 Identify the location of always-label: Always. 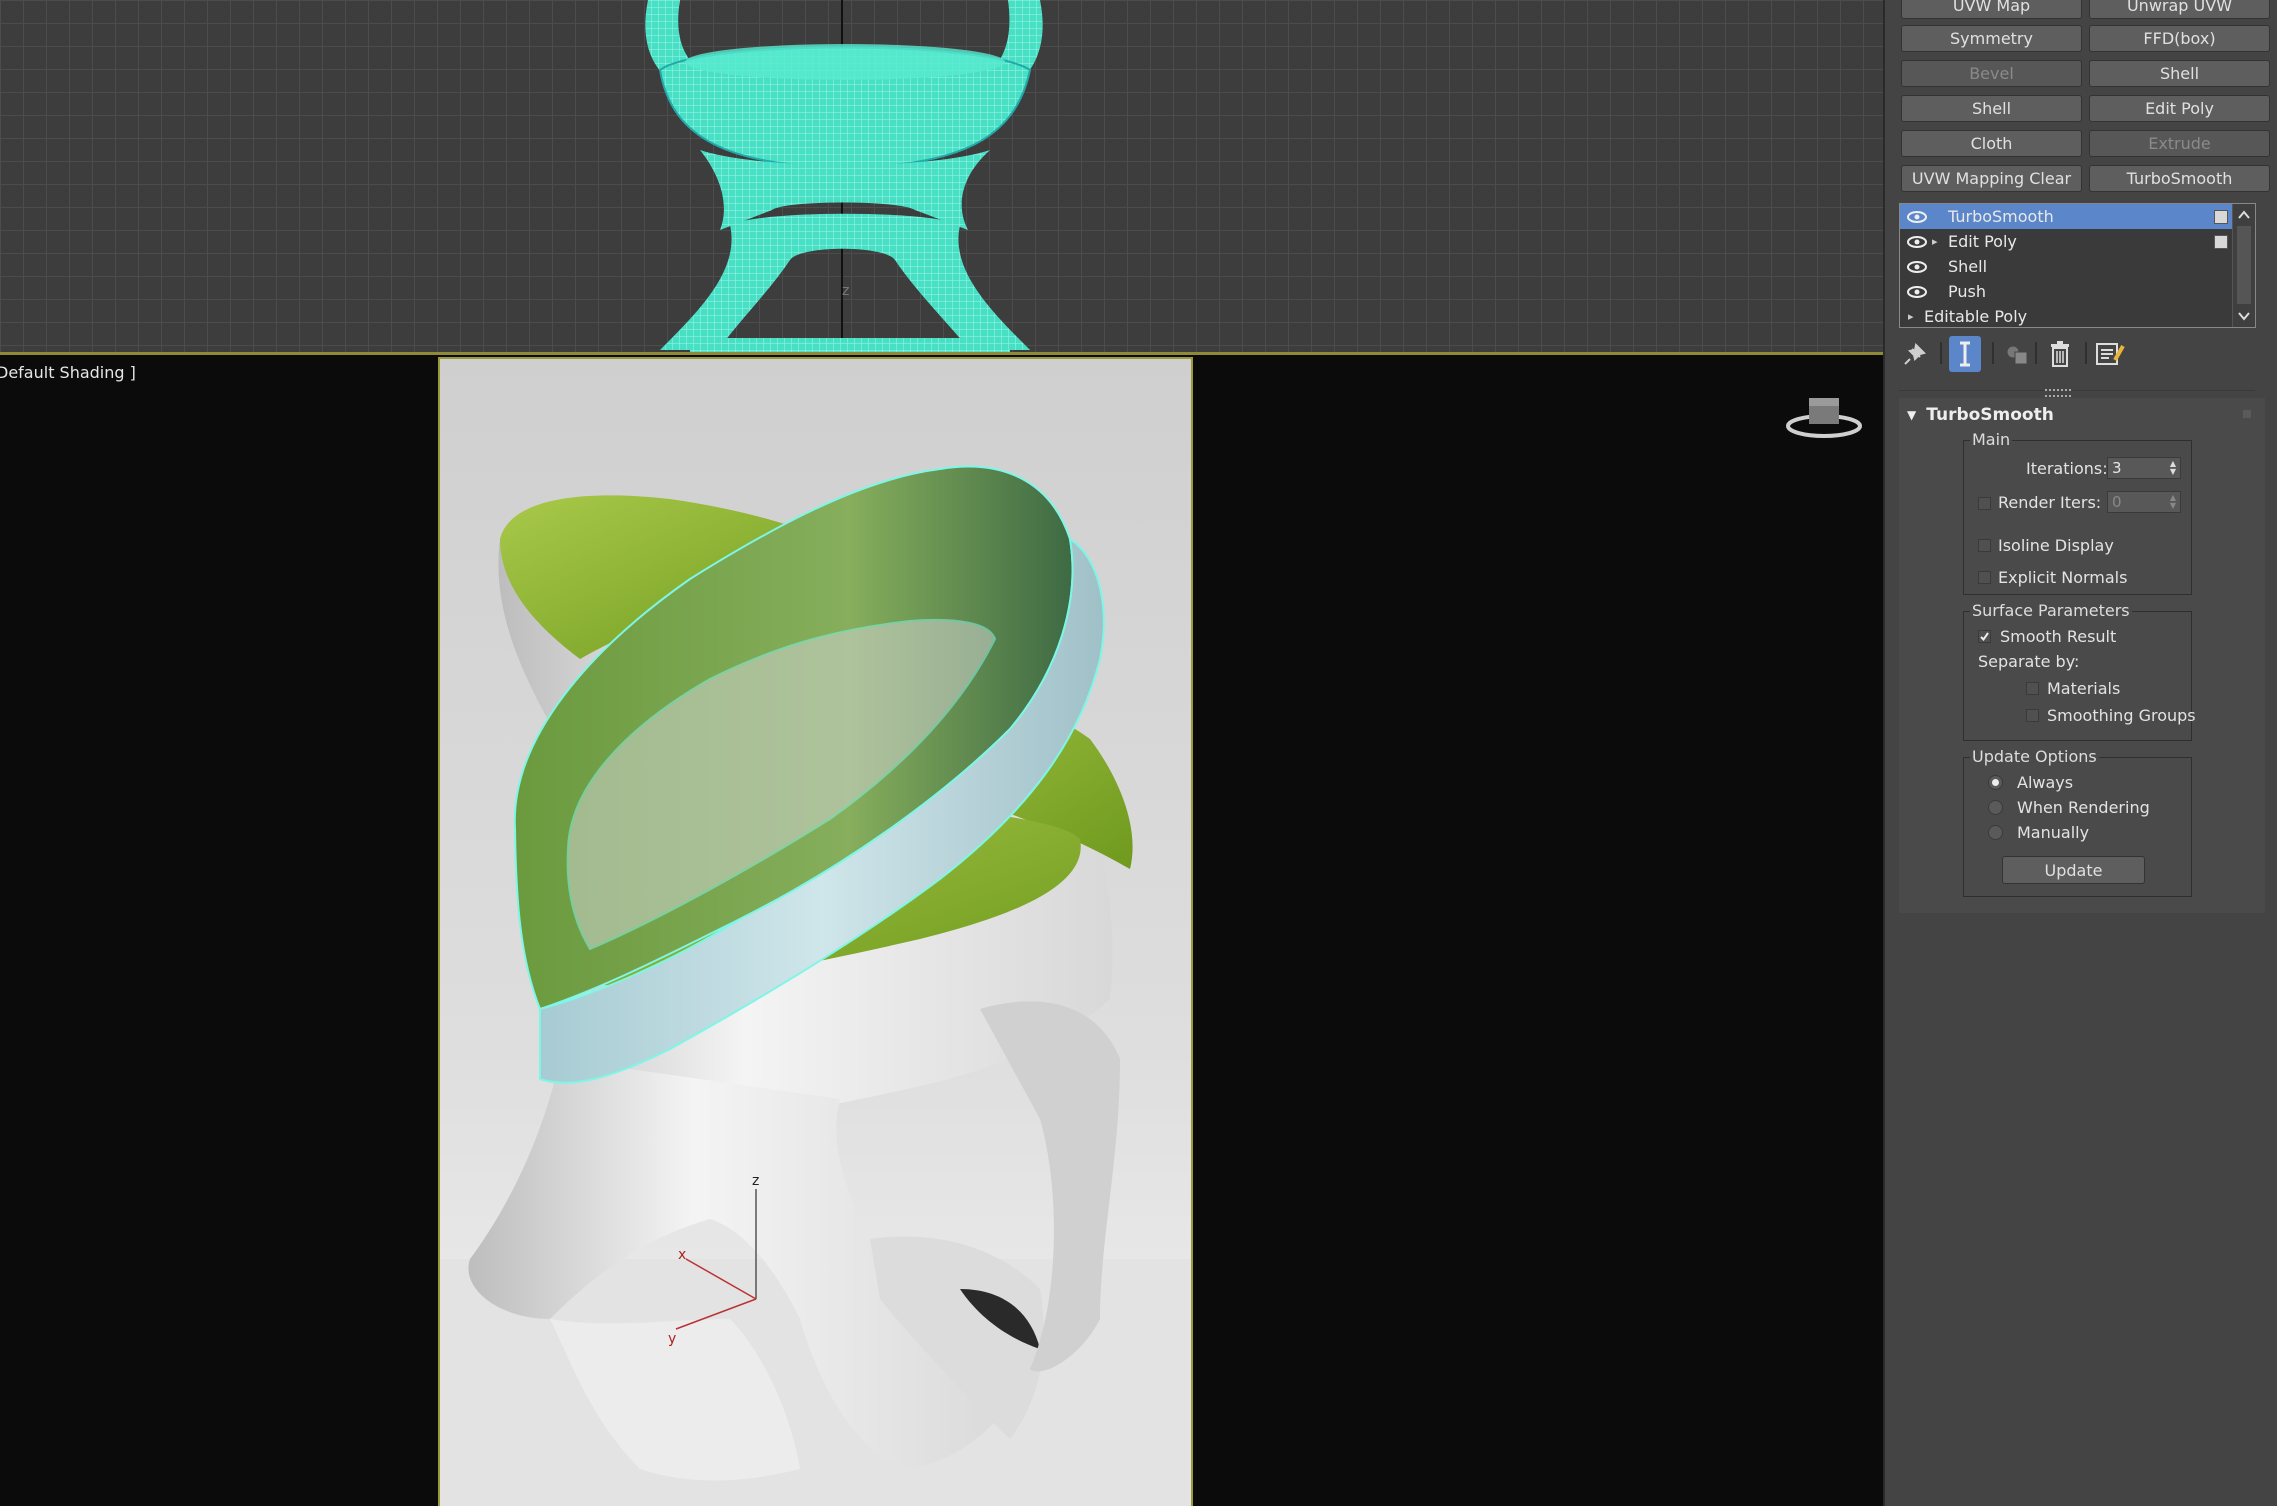
(2045, 782).